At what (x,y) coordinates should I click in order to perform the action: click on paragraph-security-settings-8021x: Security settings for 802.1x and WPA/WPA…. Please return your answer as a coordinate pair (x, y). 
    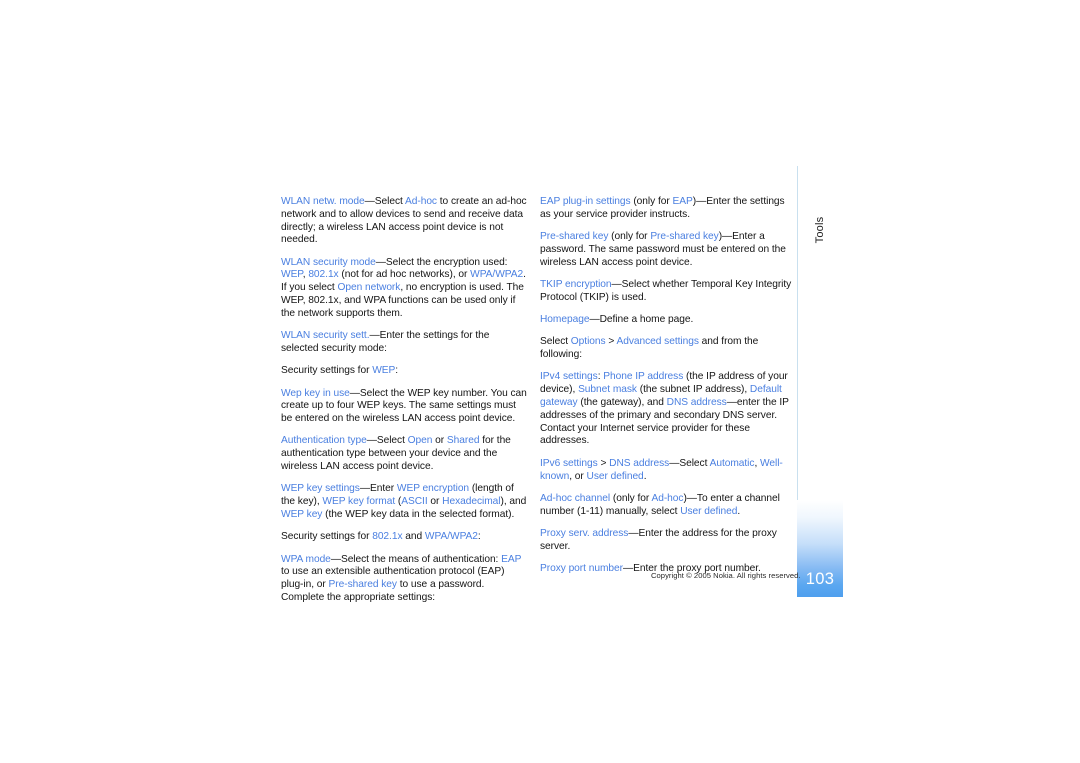
    Looking at the image, I should click on (405, 537).